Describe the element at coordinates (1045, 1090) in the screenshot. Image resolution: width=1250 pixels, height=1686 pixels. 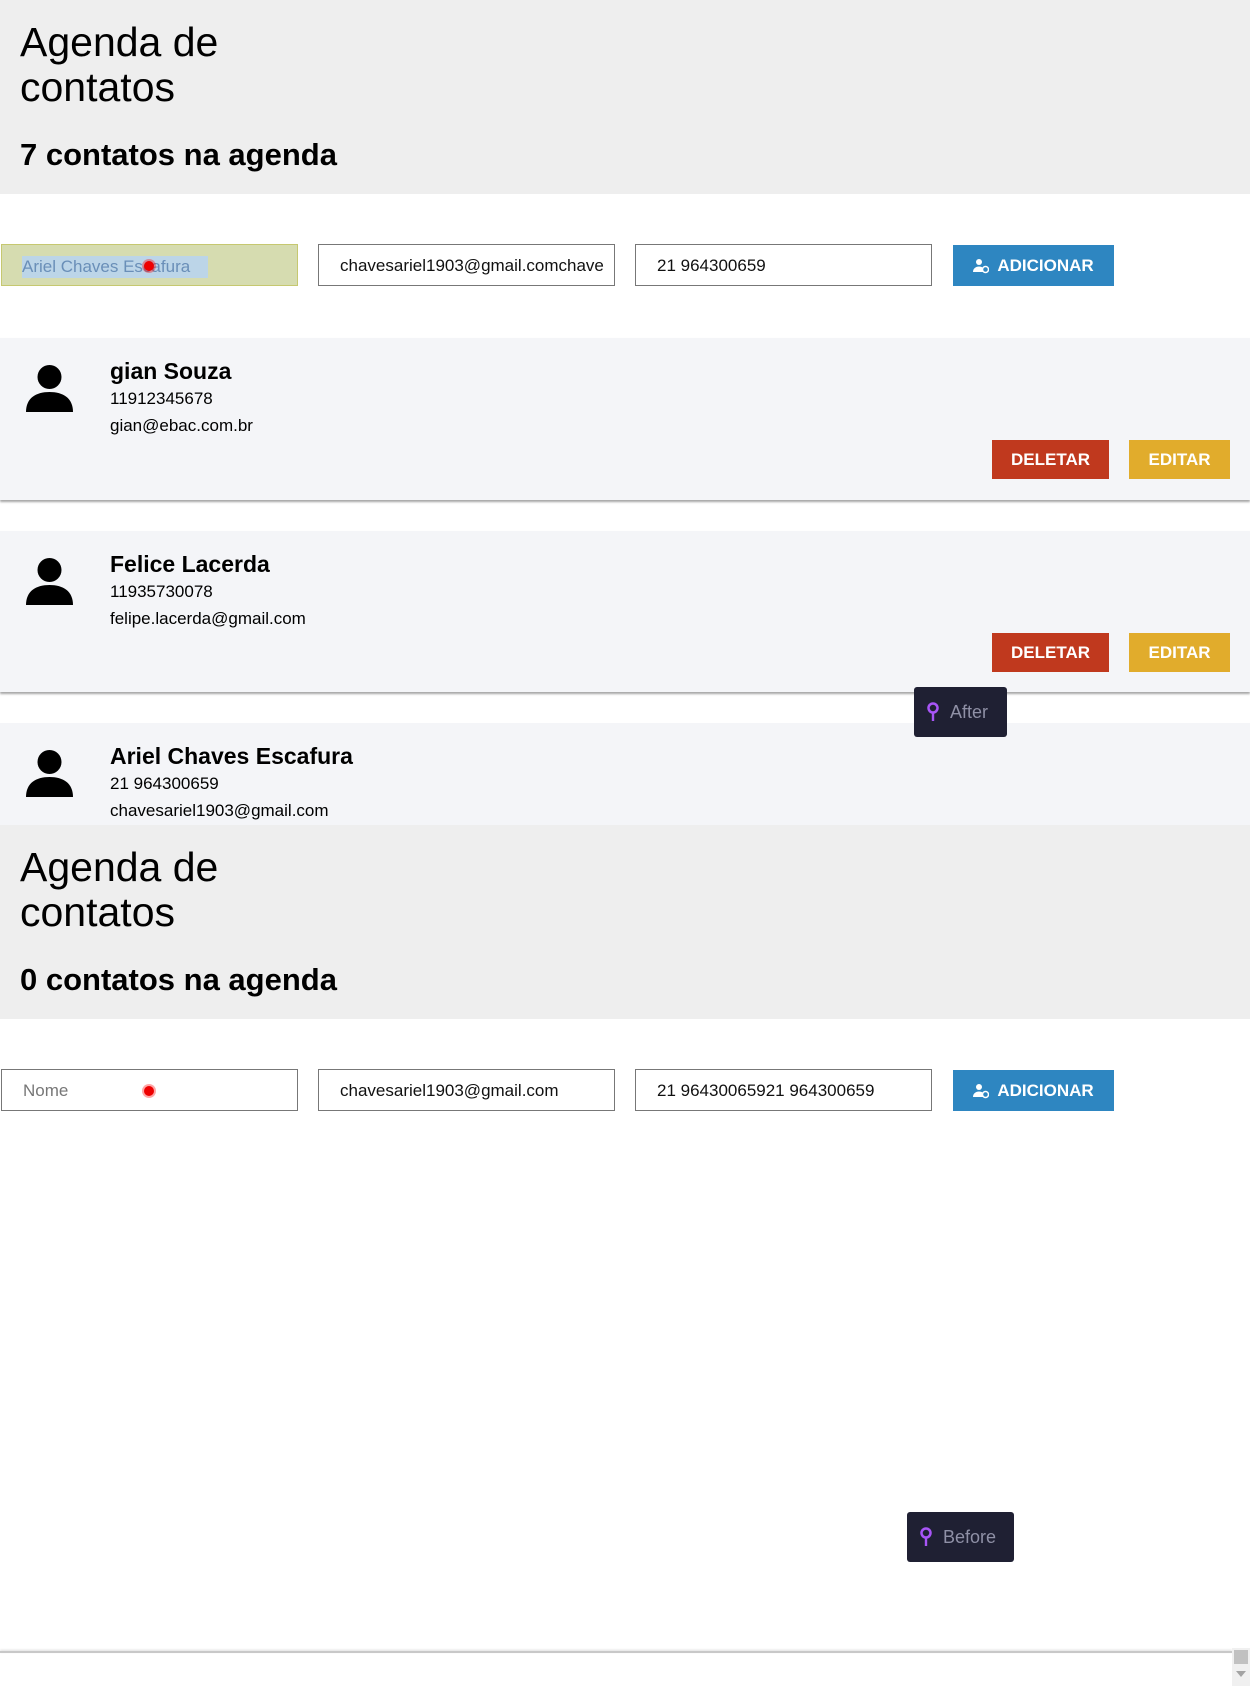
I see `before-add-label: ADICIONAR` at that location.